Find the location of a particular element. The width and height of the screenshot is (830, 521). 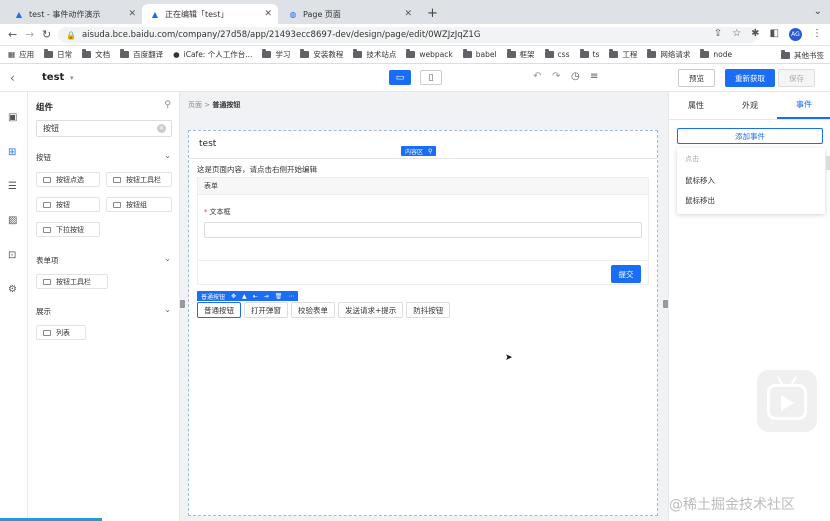

star-icon: ☆ is located at coordinates (736, 34).